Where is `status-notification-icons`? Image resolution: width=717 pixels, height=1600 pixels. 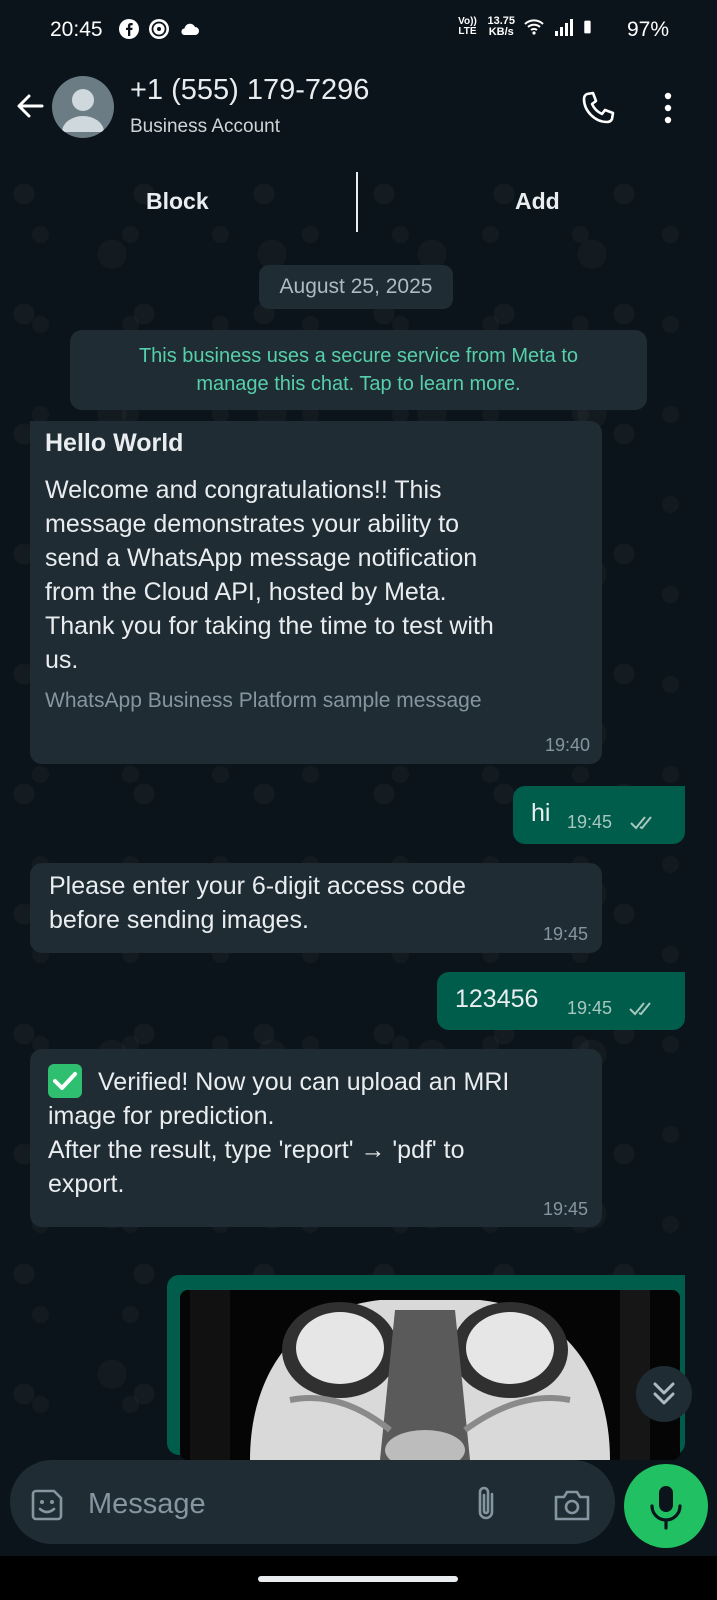
status-notification-icons is located at coordinates (159, 29).